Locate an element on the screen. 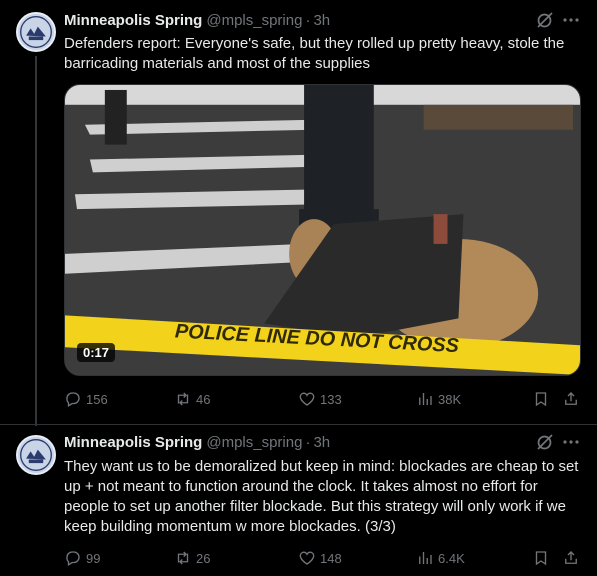 This screenshot has width=597, height=576. views-count: 6.4K is located at coordinates (451, 558).